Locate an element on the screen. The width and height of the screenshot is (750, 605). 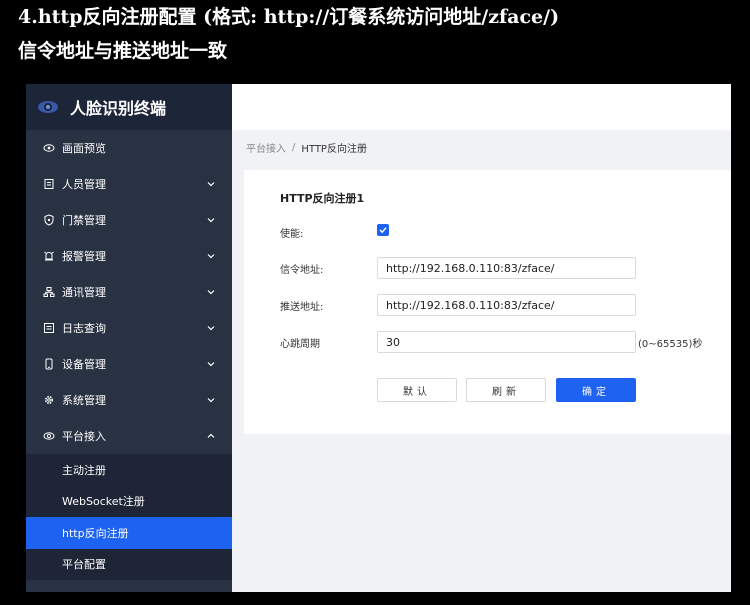
sidebar-item-communication: 通讯管理 is located at coordinates (129, 292).